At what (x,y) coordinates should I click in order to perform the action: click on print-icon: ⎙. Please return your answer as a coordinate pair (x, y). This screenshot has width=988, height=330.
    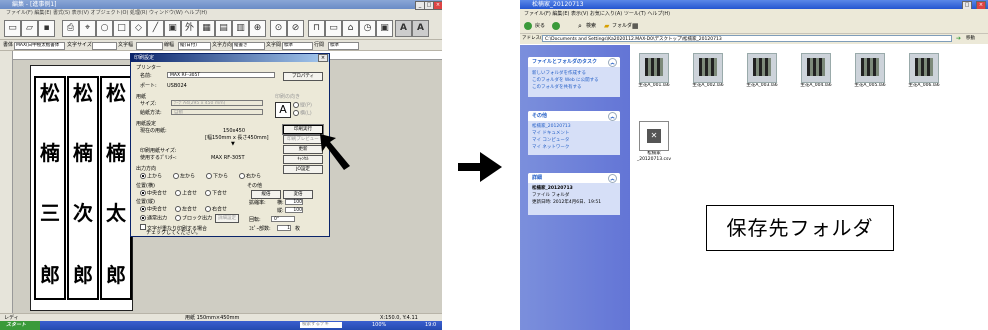
    Looking at the image, I should click on (70, 28).